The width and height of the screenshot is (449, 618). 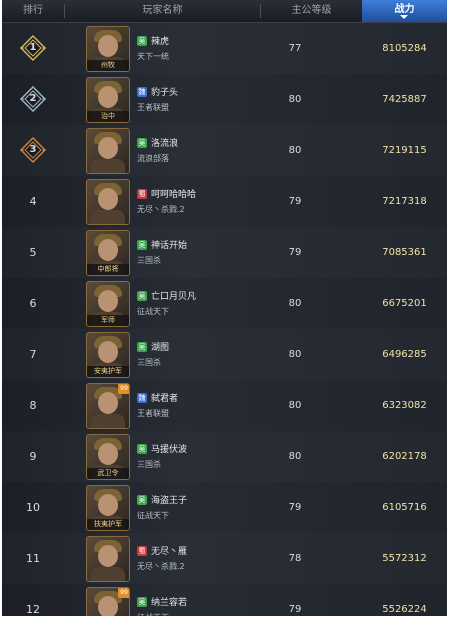 What do you see at coordinates (108, 253) in the screenshot?
I see `player-avatar: 中郎将` at bounding box center [108, 253].